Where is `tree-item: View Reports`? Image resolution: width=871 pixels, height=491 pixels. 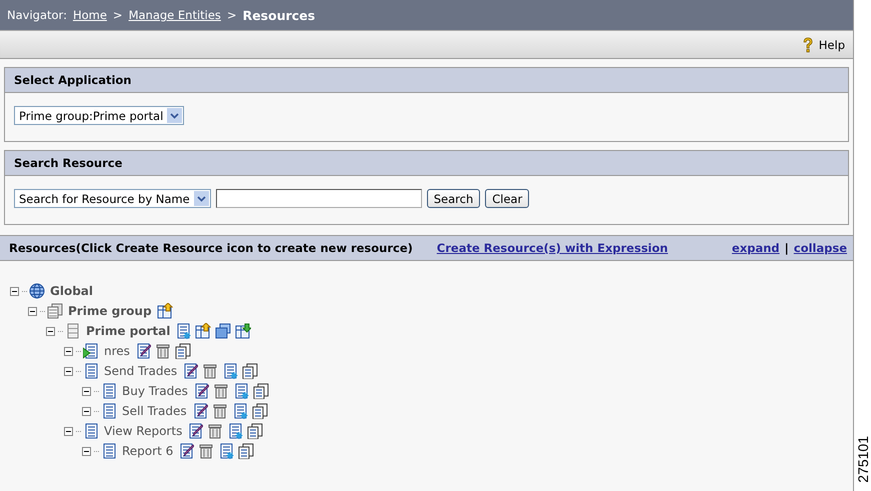
tree-item: View Reports is located at coordinates (143, 431).